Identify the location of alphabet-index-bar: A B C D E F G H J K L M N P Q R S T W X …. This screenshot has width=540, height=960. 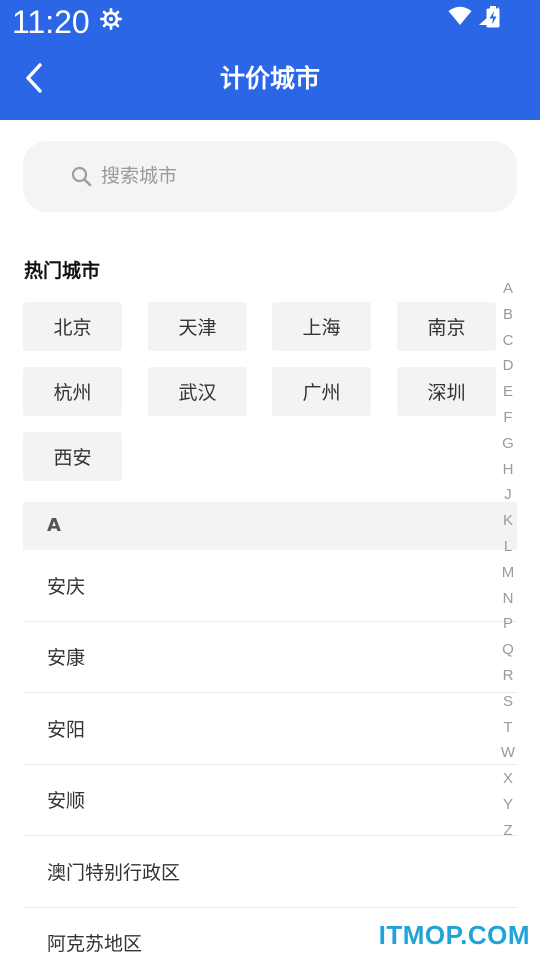
(508, 560).